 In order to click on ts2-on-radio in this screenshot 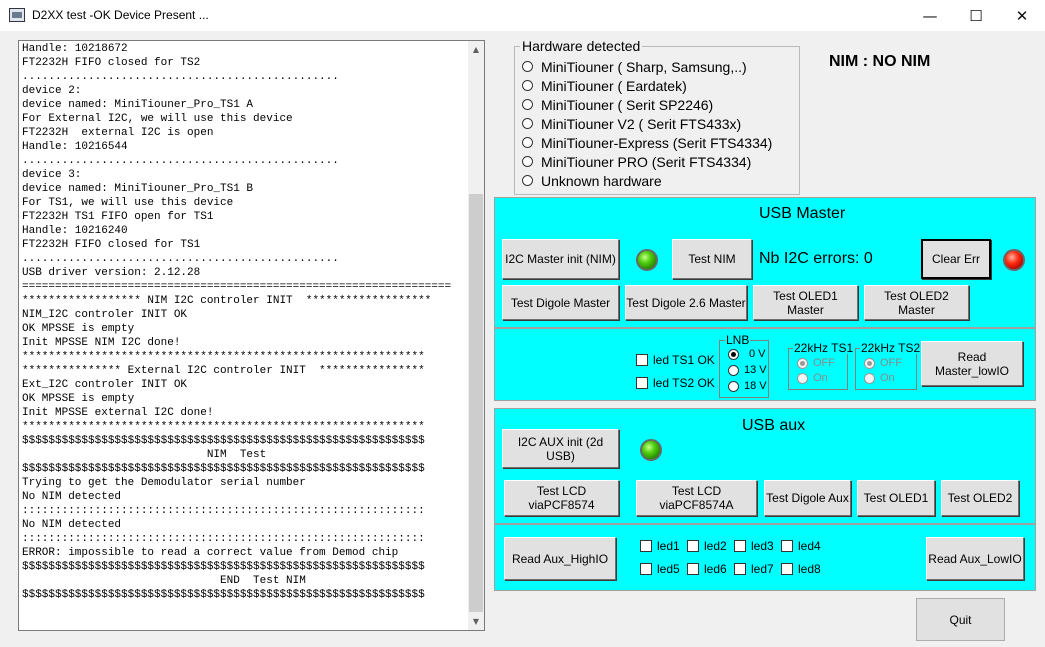, I will do `click(869, 378)`.